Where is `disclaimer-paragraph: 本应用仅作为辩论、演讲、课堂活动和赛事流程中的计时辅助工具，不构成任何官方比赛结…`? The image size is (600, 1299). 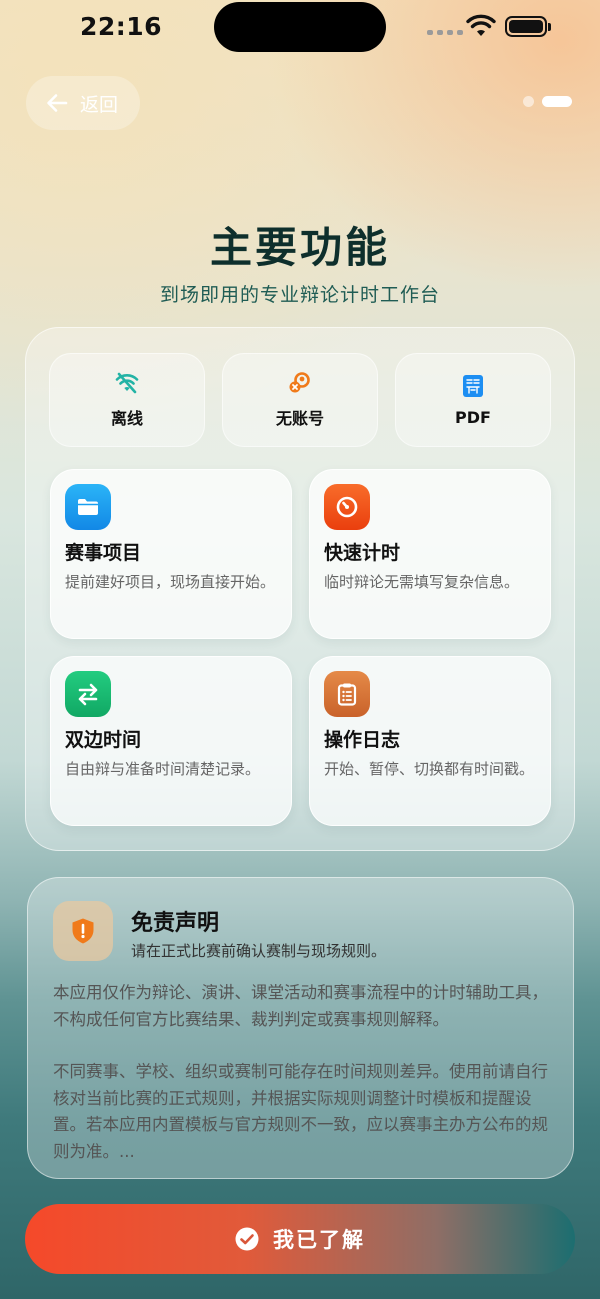 disclaimer-paragraph: 本应用仅作为辩论、演讲、课堂活动和赛事流程中的计时辅助工具，不构成任何官方比赛结… is located at coordinates (300, 1006).